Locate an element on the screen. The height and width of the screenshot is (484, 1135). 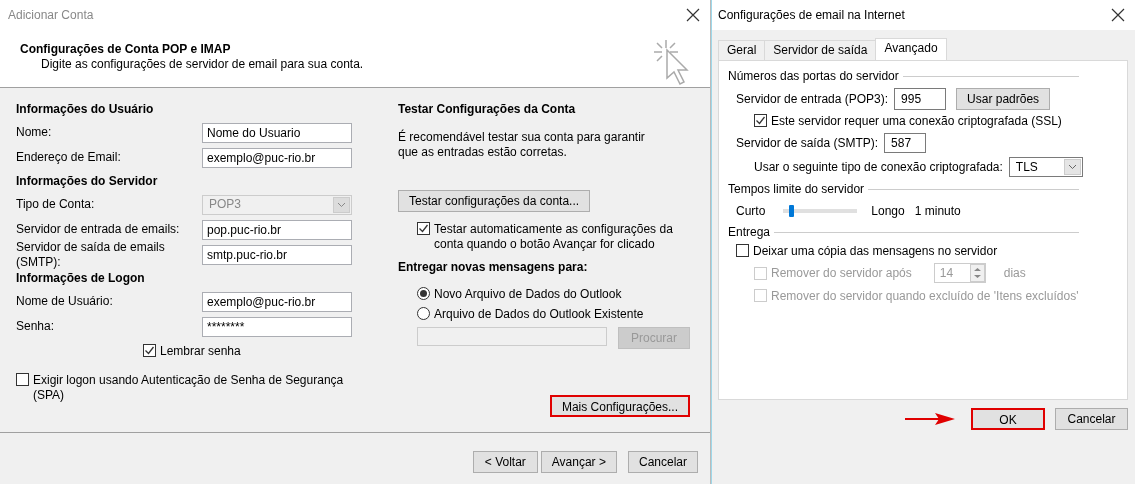
input-field: smtp.puc-rio.br is located at coordinates (277, 254).